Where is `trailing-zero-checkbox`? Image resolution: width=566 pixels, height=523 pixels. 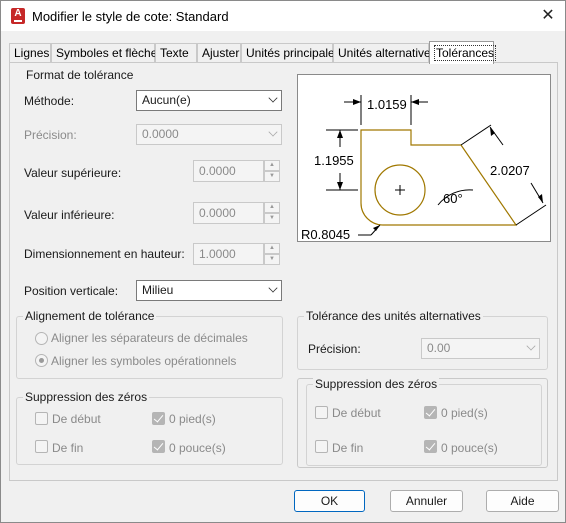
trailing-zero-checkbox is located at coordinates (41, 446).